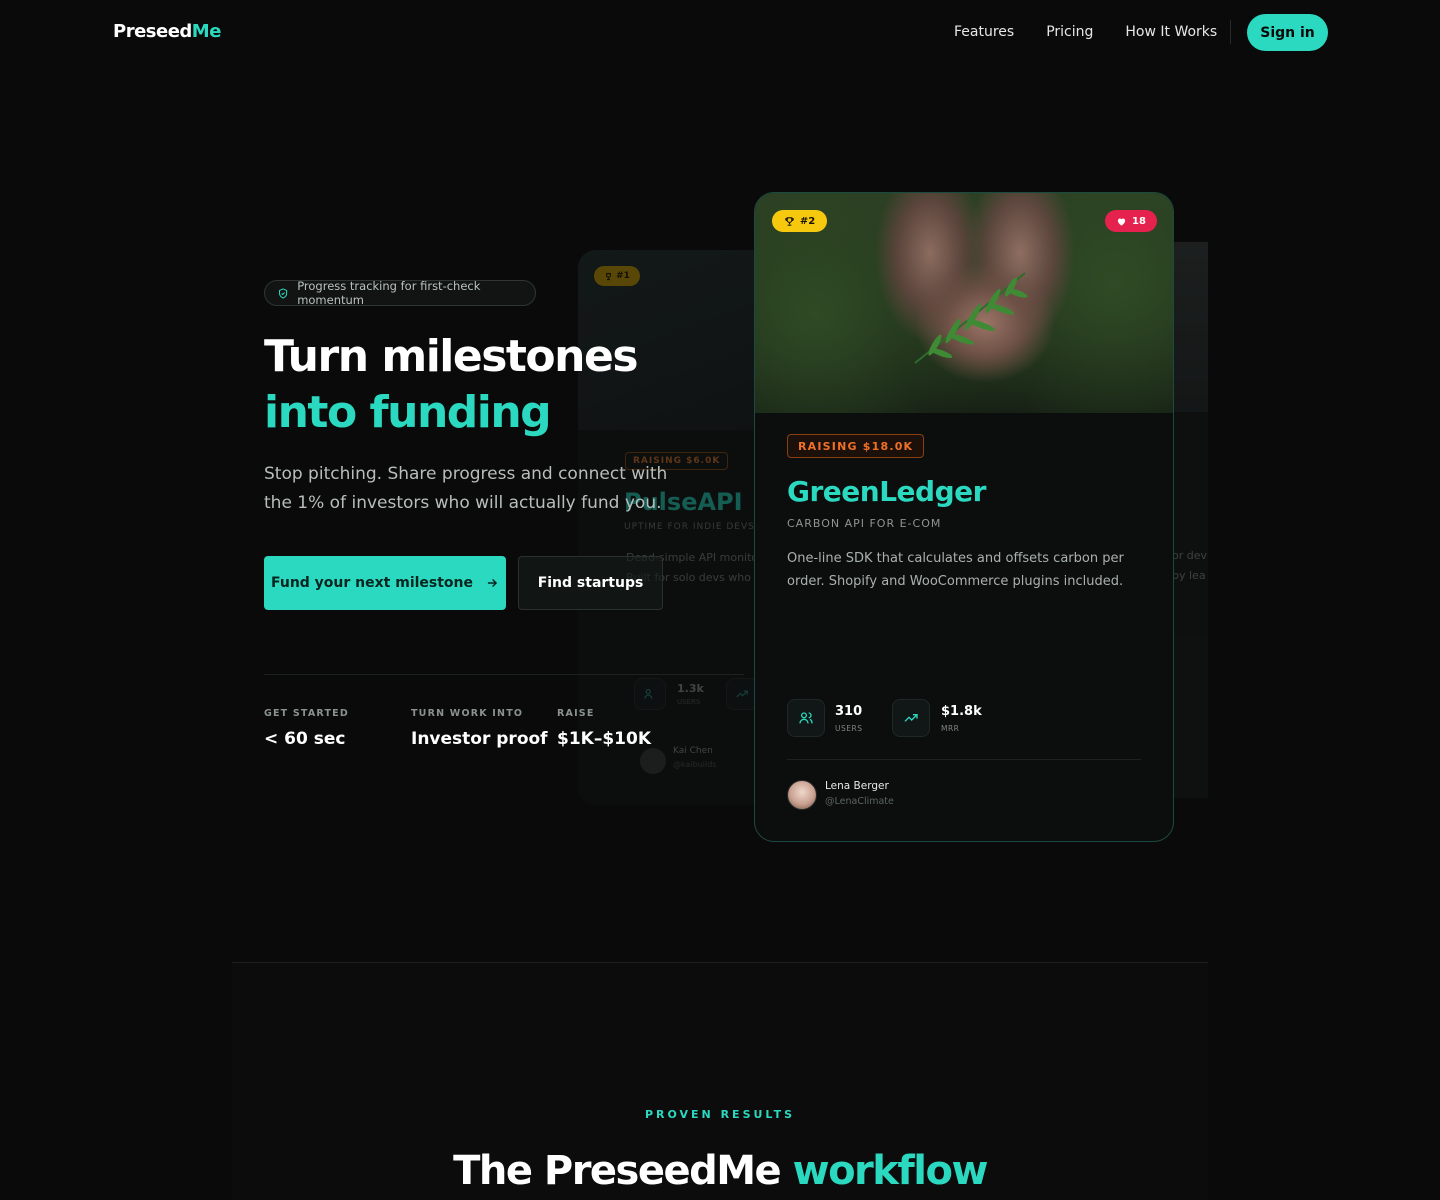 The width and height of the screenshot is (1440, 1200). I want to click on stat-raise: RAISE $1K–$10K, so click(604, 728).